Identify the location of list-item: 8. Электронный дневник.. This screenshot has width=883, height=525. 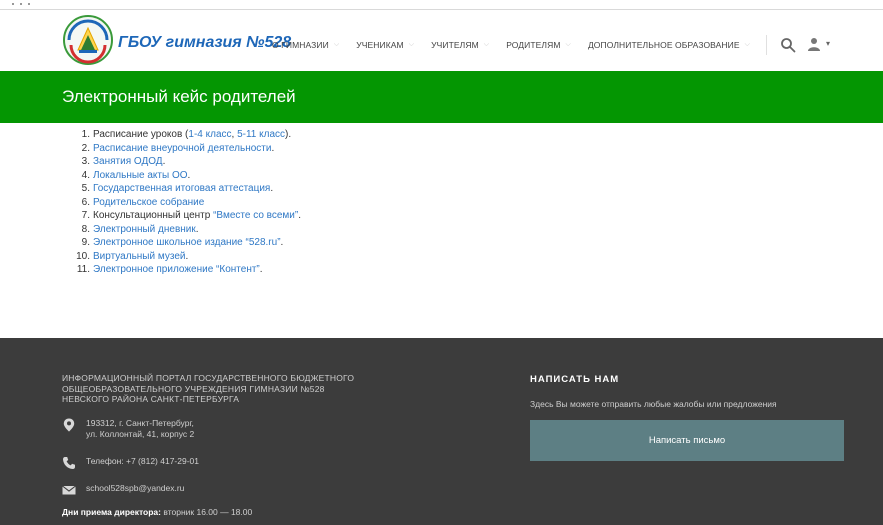
(185, 230).